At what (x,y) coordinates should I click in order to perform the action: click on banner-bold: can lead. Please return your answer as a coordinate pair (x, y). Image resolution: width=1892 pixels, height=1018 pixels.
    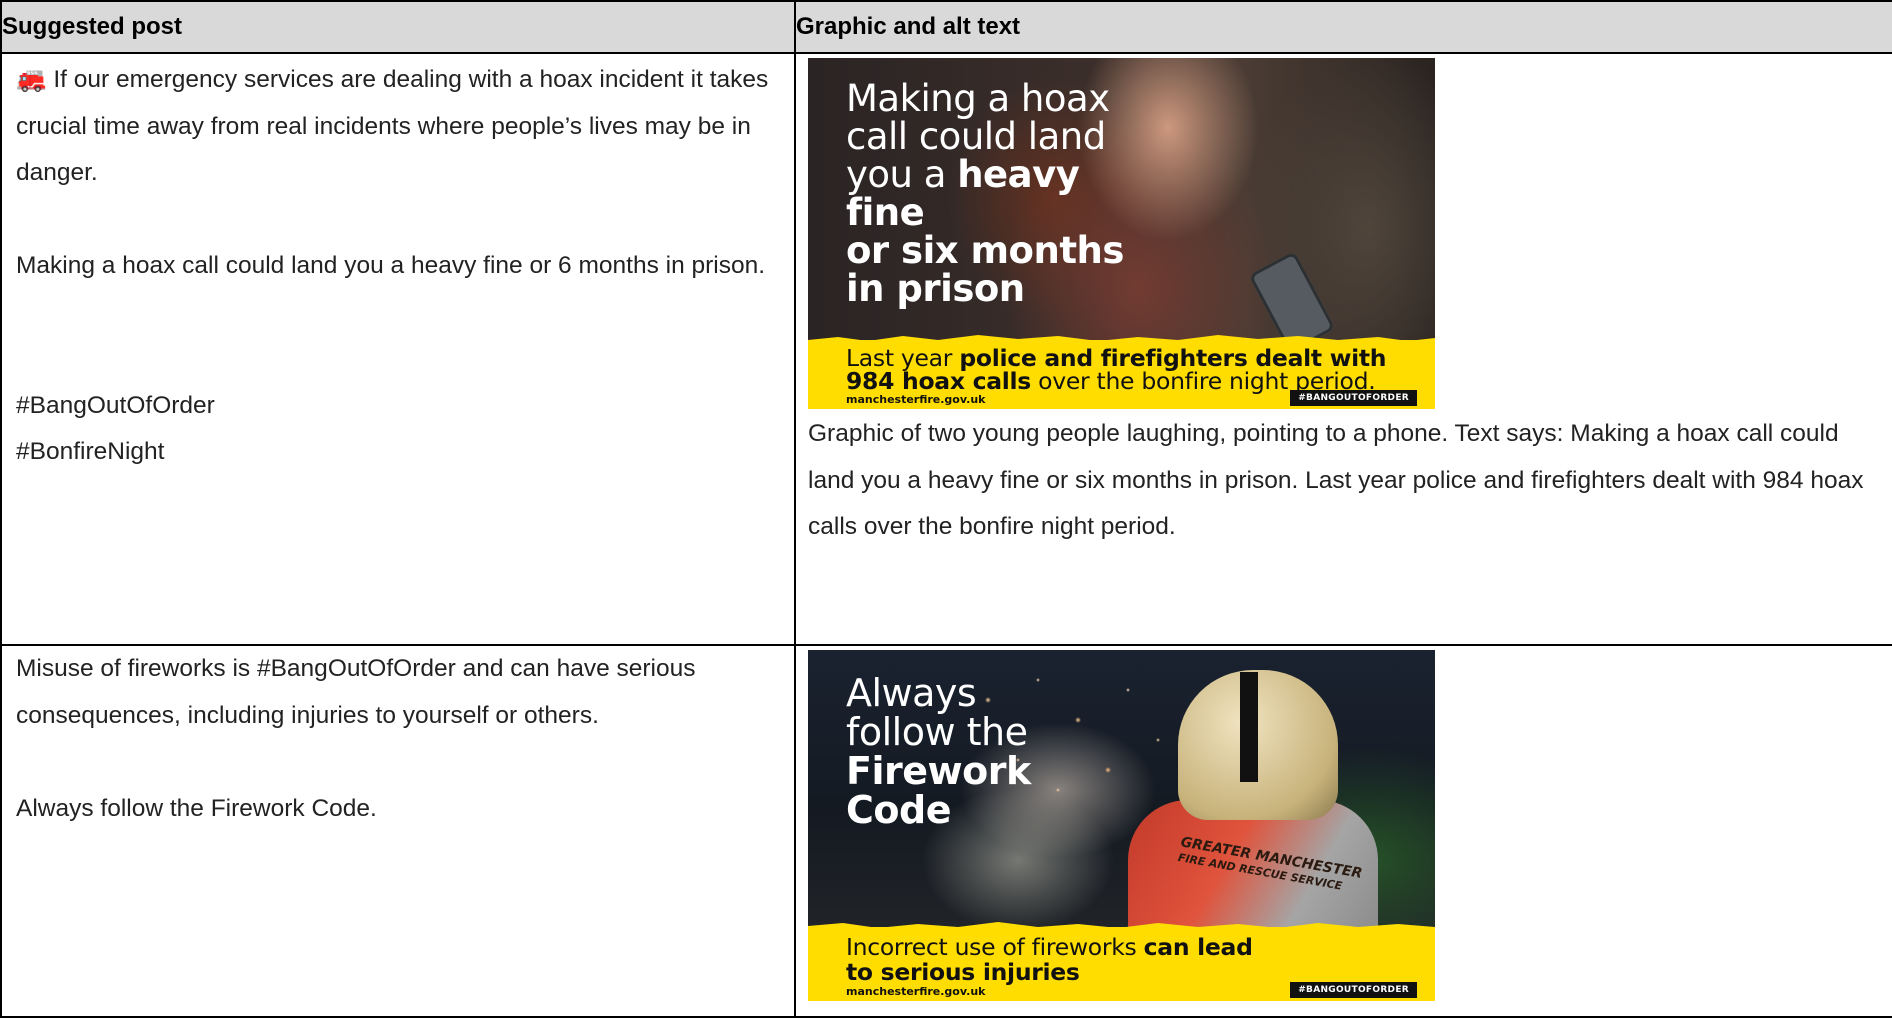
    Looking at the image, I should click on (1198, 947).